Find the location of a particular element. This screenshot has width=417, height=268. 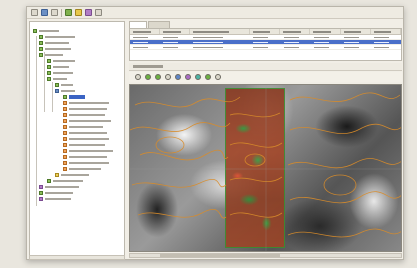

settings-icon is located at coordinates (98, 12).